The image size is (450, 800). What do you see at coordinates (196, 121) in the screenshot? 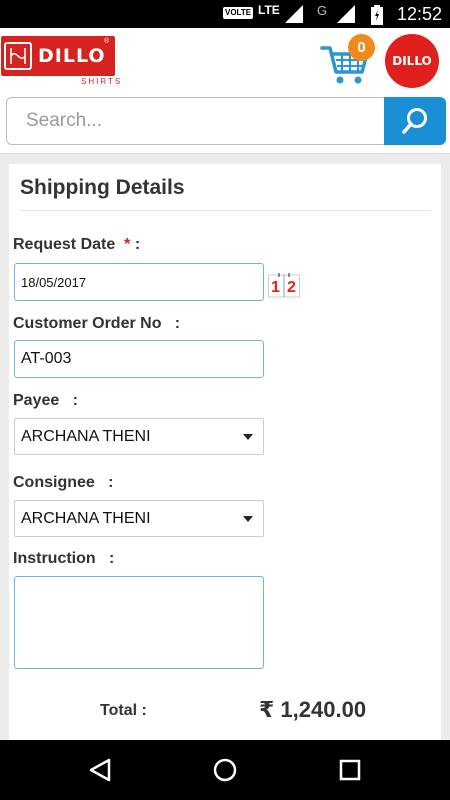
I see `search-input` at bounding box center [196, 121].